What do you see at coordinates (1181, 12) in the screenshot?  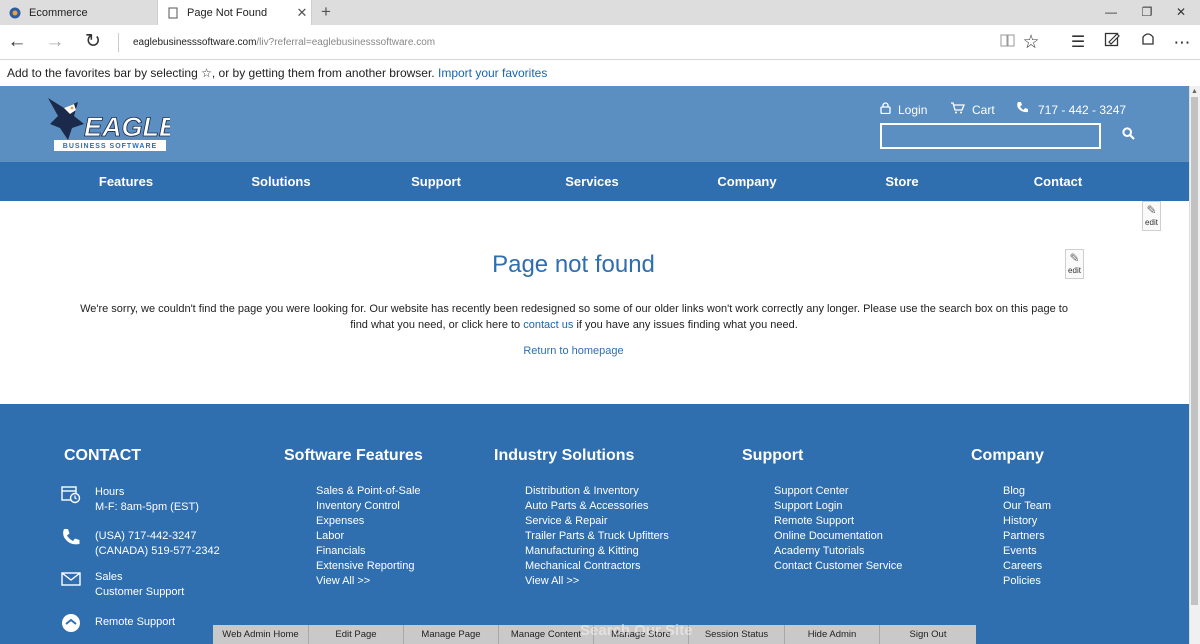 I see `close-window-icon: ✕` at bounding box center [1181, 12].